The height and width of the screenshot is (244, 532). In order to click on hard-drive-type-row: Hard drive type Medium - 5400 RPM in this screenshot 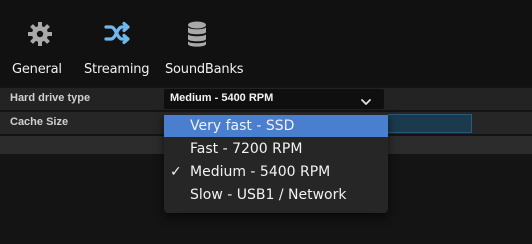, I will do `click(266, 99)`.